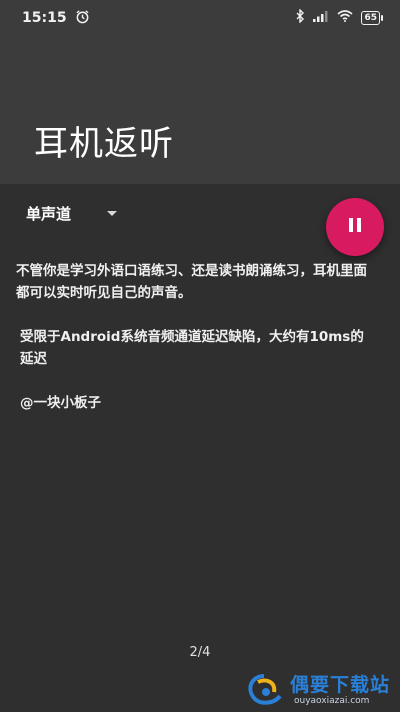 Image resolution: width=400 pixels, height=712 pixels. Describe the element at coordinates (200, 652) in the screenshot. I see `page-indicator: 2/4` at that location.